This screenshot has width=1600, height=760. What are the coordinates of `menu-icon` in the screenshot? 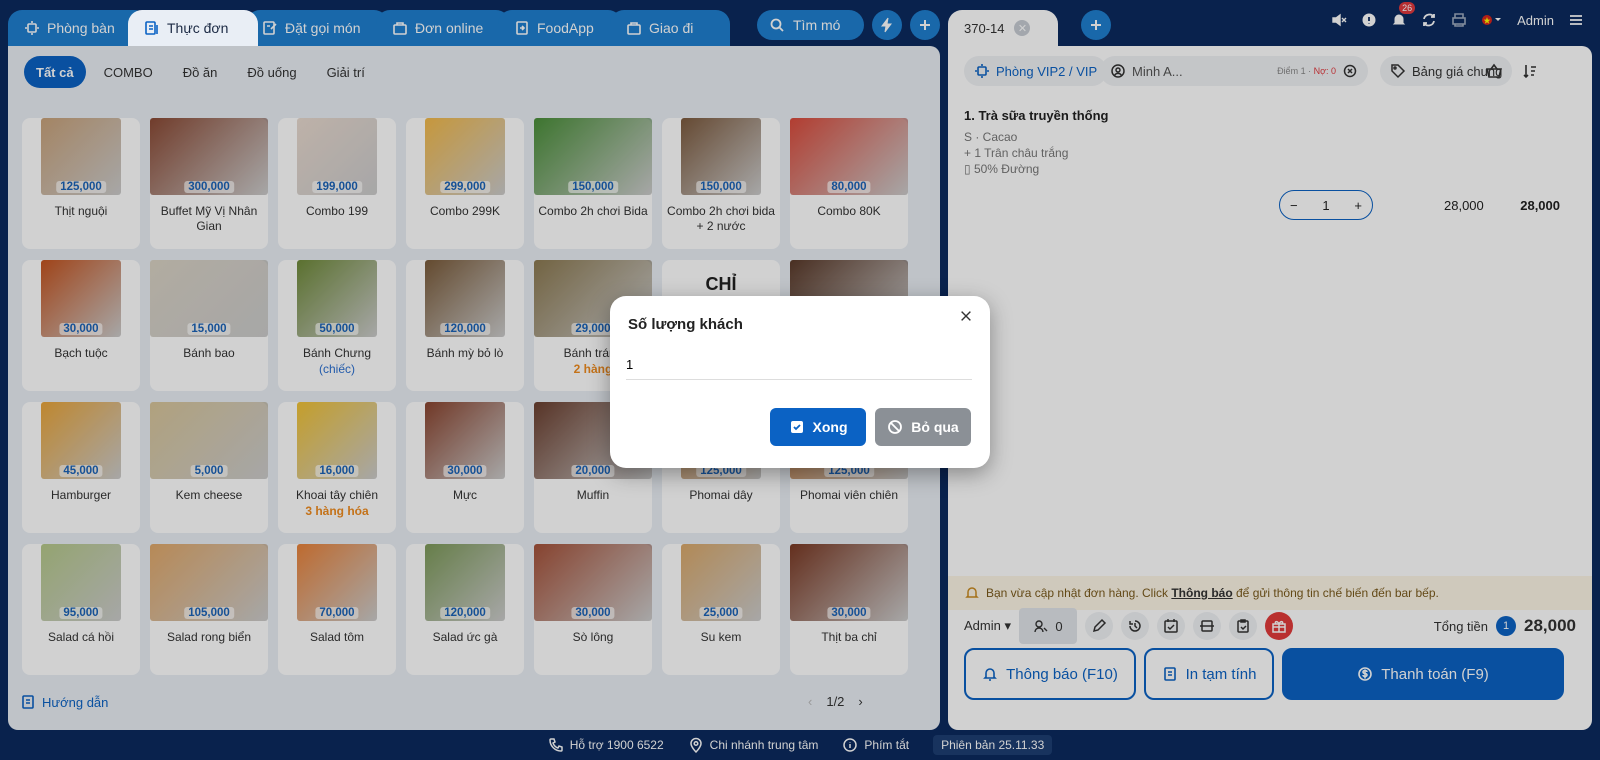 It's located at (152, 28).